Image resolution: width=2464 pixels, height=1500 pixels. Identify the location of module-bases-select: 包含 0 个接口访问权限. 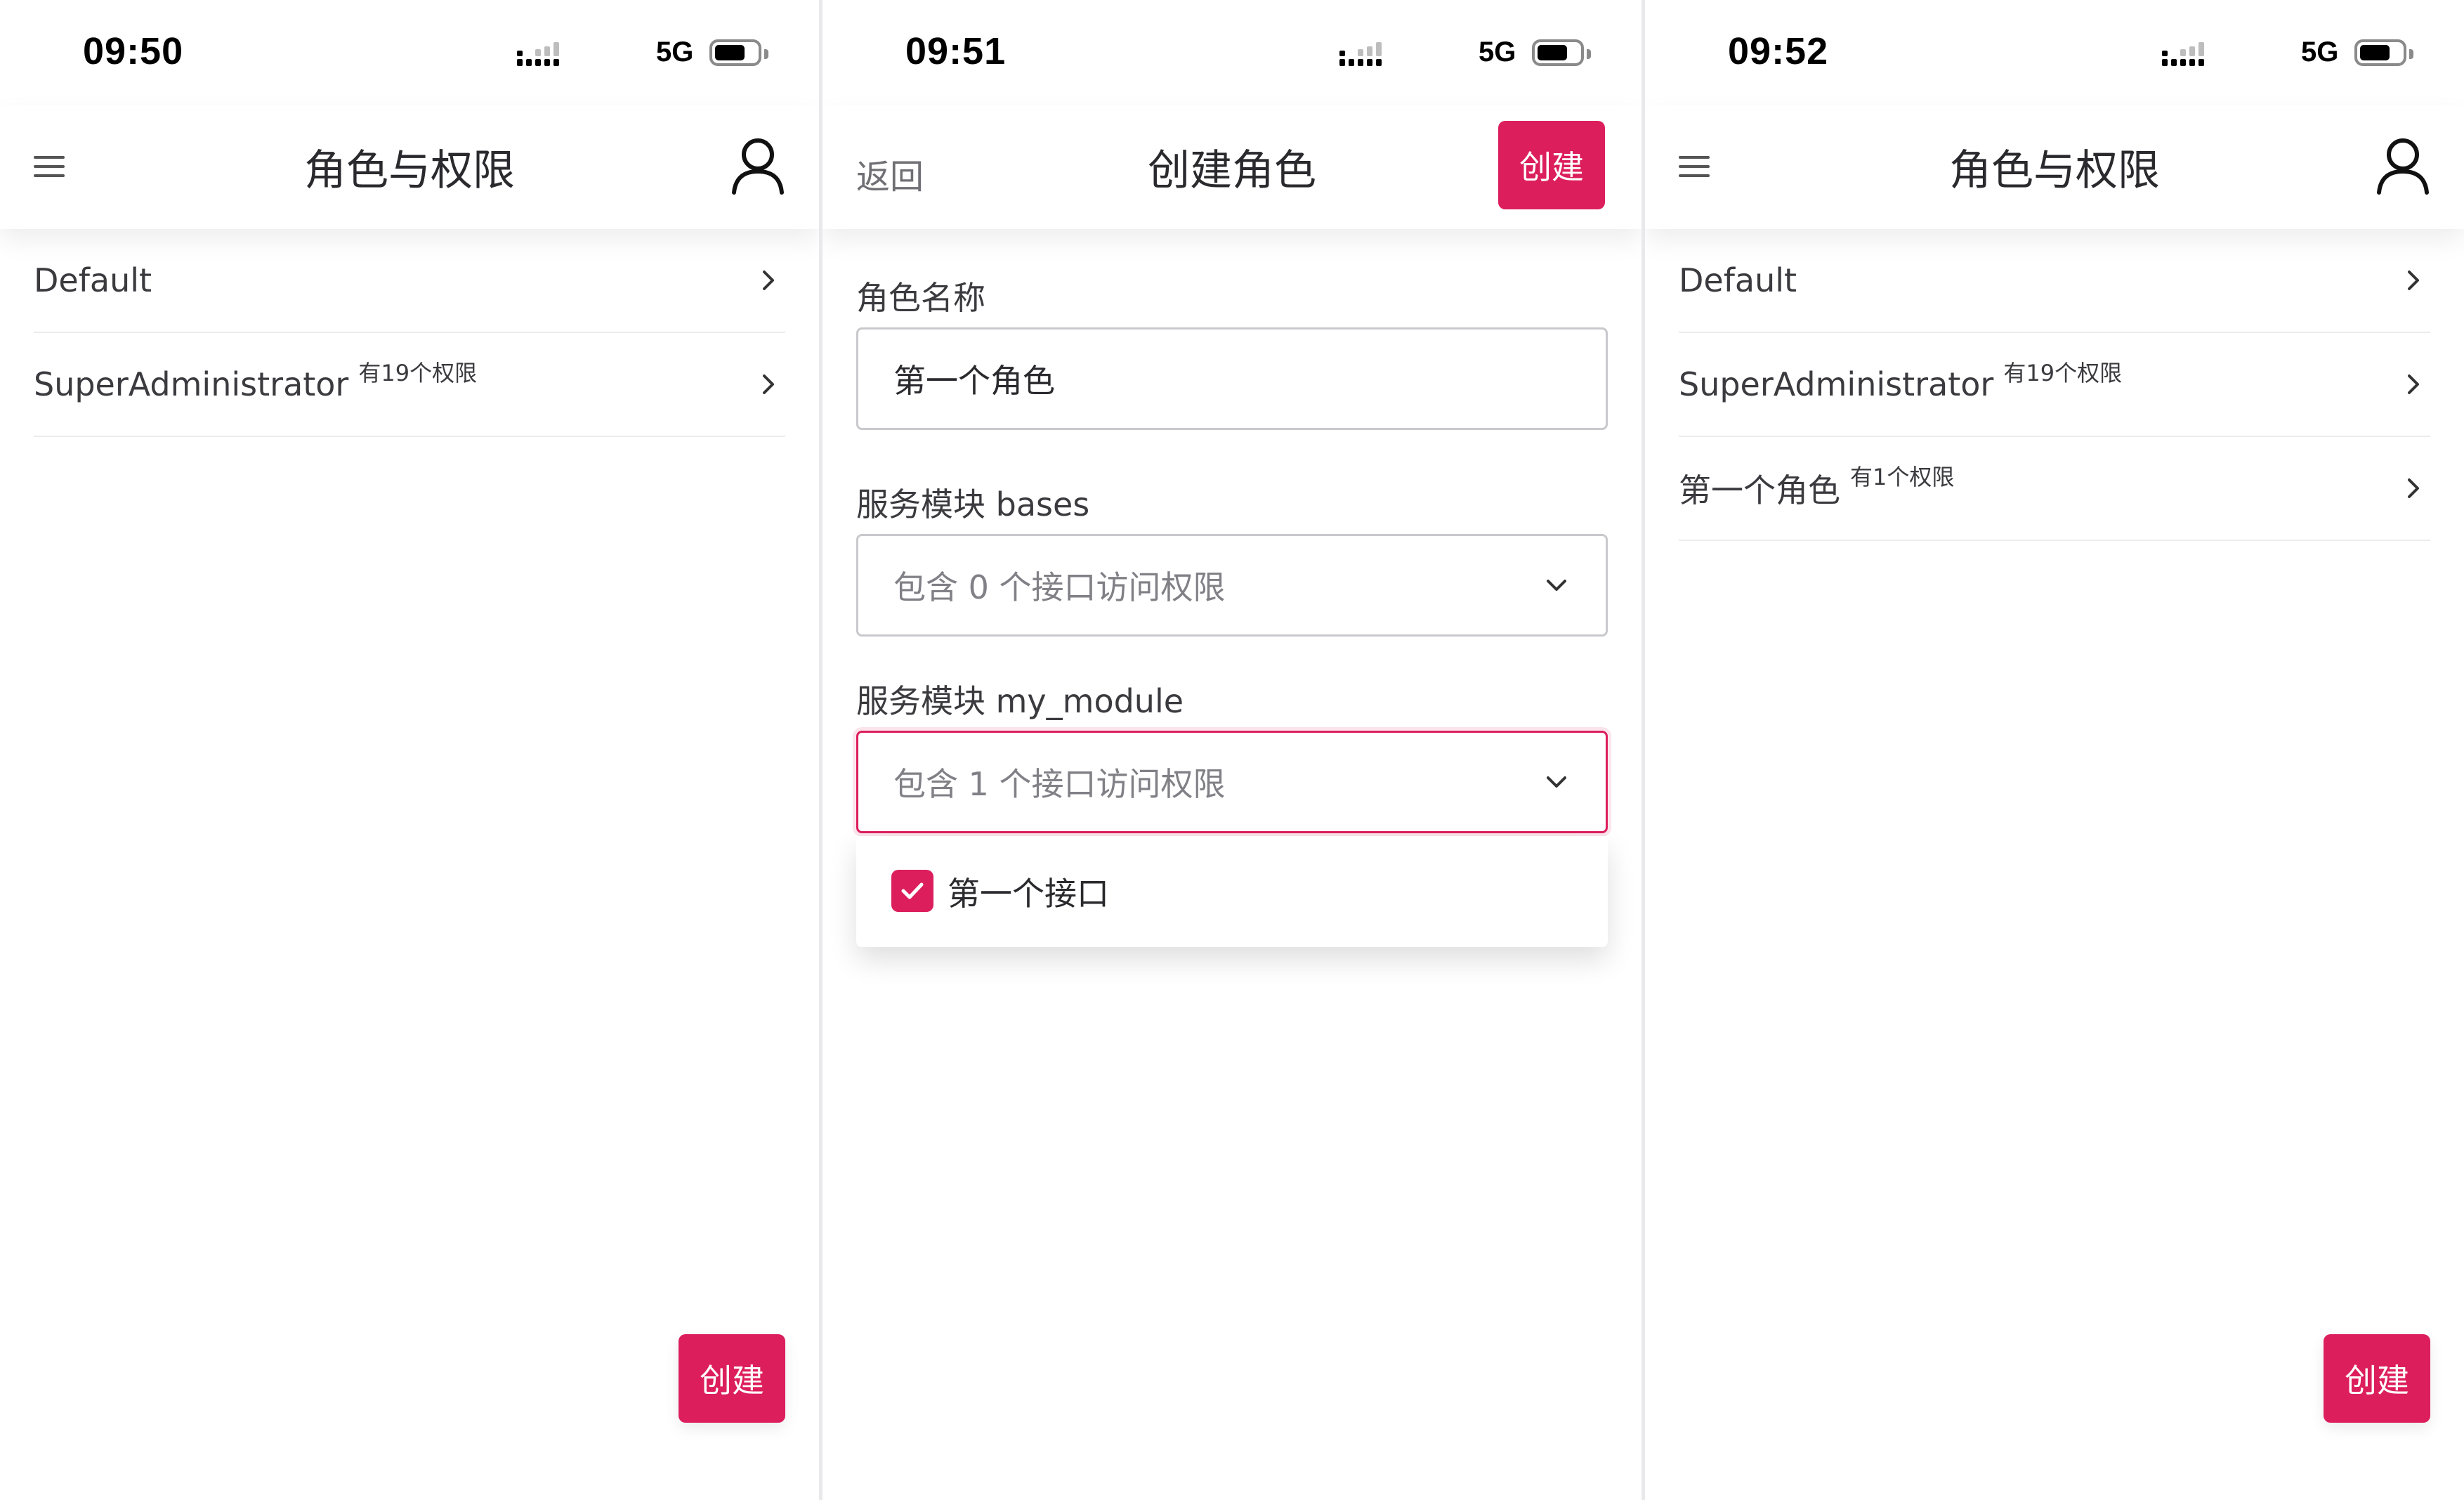
(1232, 585).